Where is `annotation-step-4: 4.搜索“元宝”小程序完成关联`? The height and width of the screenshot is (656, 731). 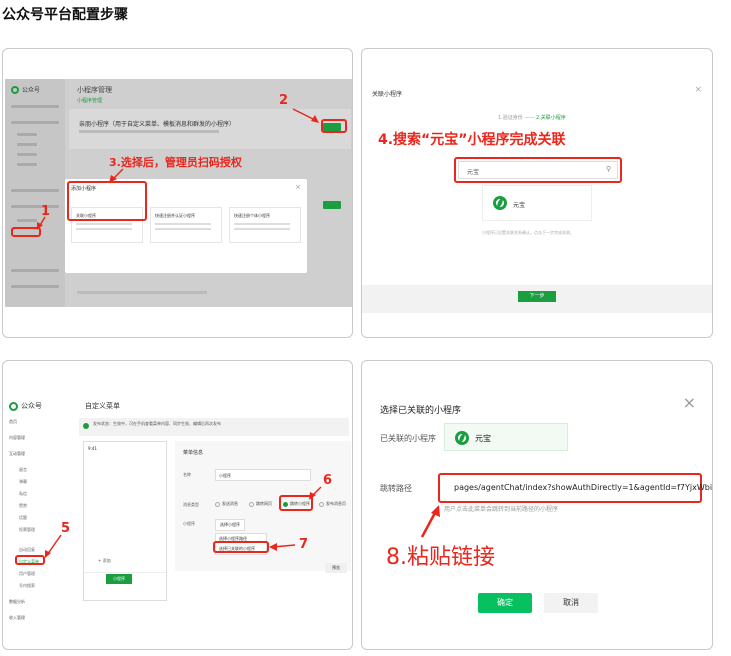 annotation-step-4: 4.搜索“元宝”小程序完成关联 is located at coordinates (472, 140).